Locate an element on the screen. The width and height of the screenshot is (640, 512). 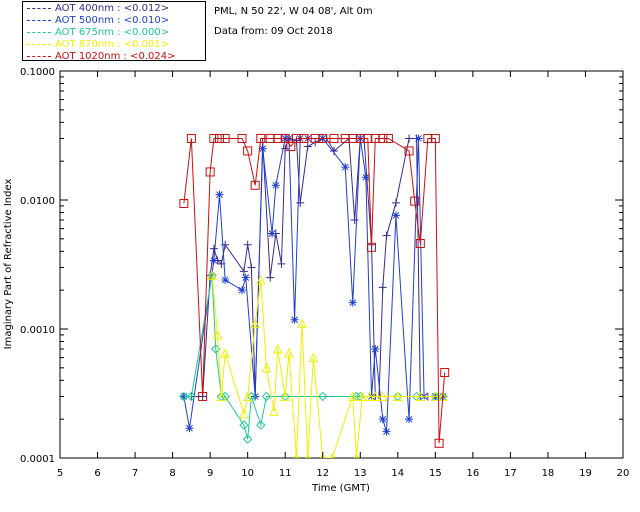
x-axis-title: Time (GMT) is located at coordinates (340, 488).